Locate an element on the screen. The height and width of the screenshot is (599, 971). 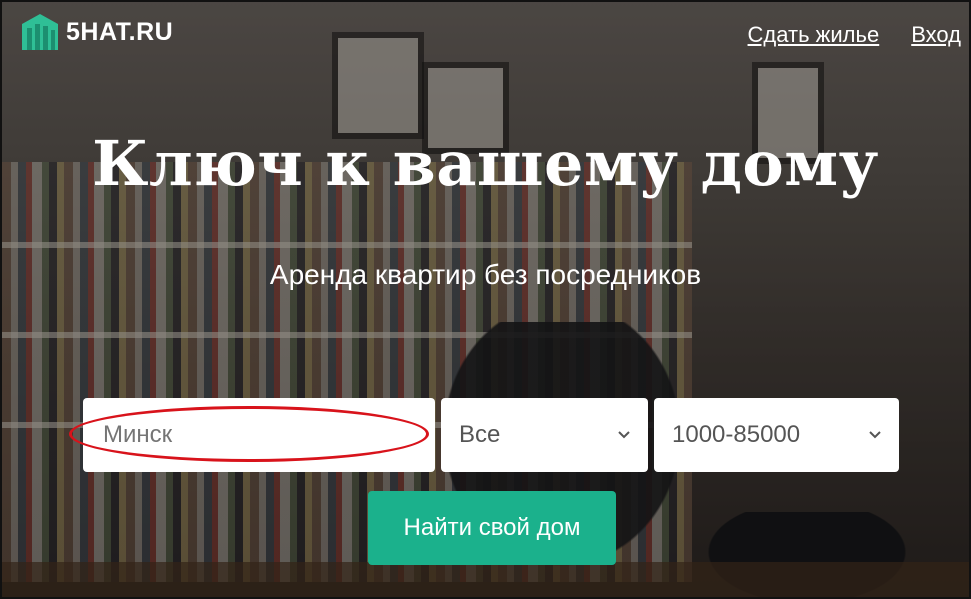
city-field-wrapper is located at coordinates (259, 435).